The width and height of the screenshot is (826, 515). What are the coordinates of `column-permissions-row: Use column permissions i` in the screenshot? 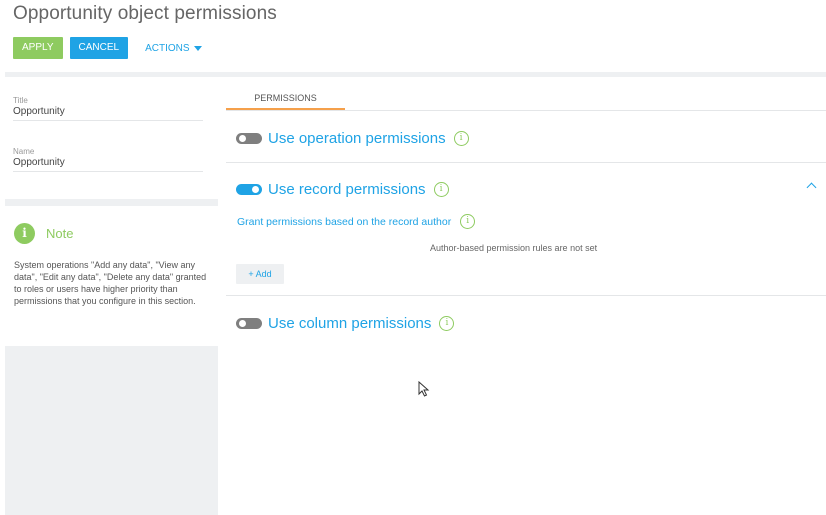 It's located at (345, 323).